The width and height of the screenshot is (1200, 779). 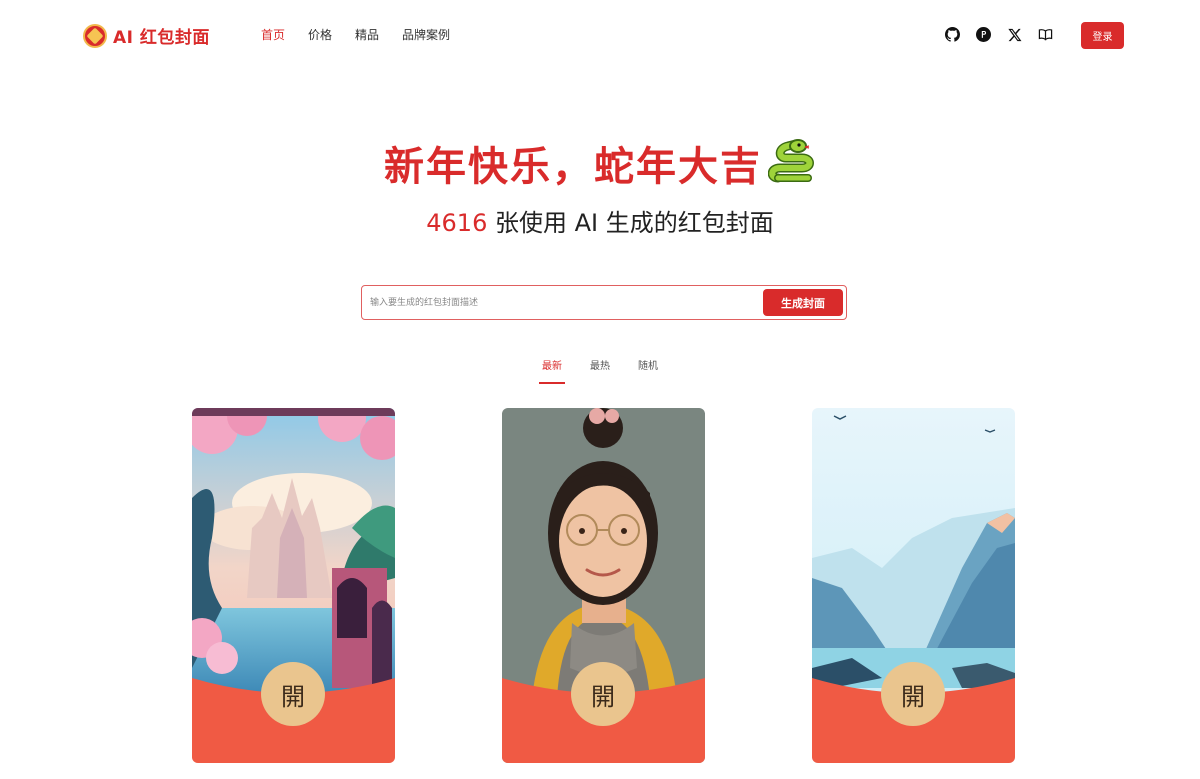 What do you see at coordinates (573, 167) in the screenshot?
I see `hero-title-text: 新年快乐，蛇年大吉` at bounding box center [573, 167].